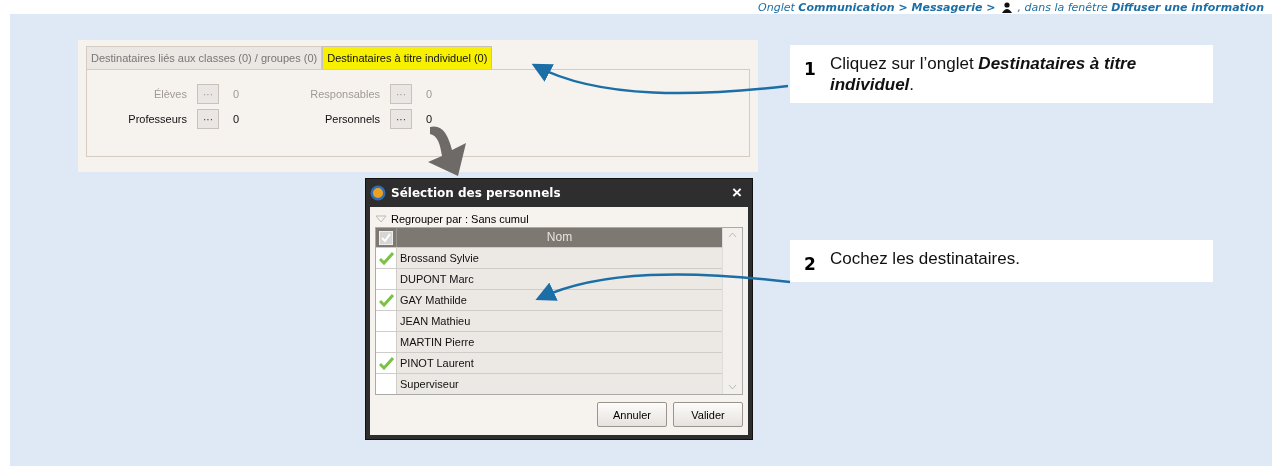  Describe the element at coordinates (1006, 8) in the screenshot. I see `person-icon` at that location.